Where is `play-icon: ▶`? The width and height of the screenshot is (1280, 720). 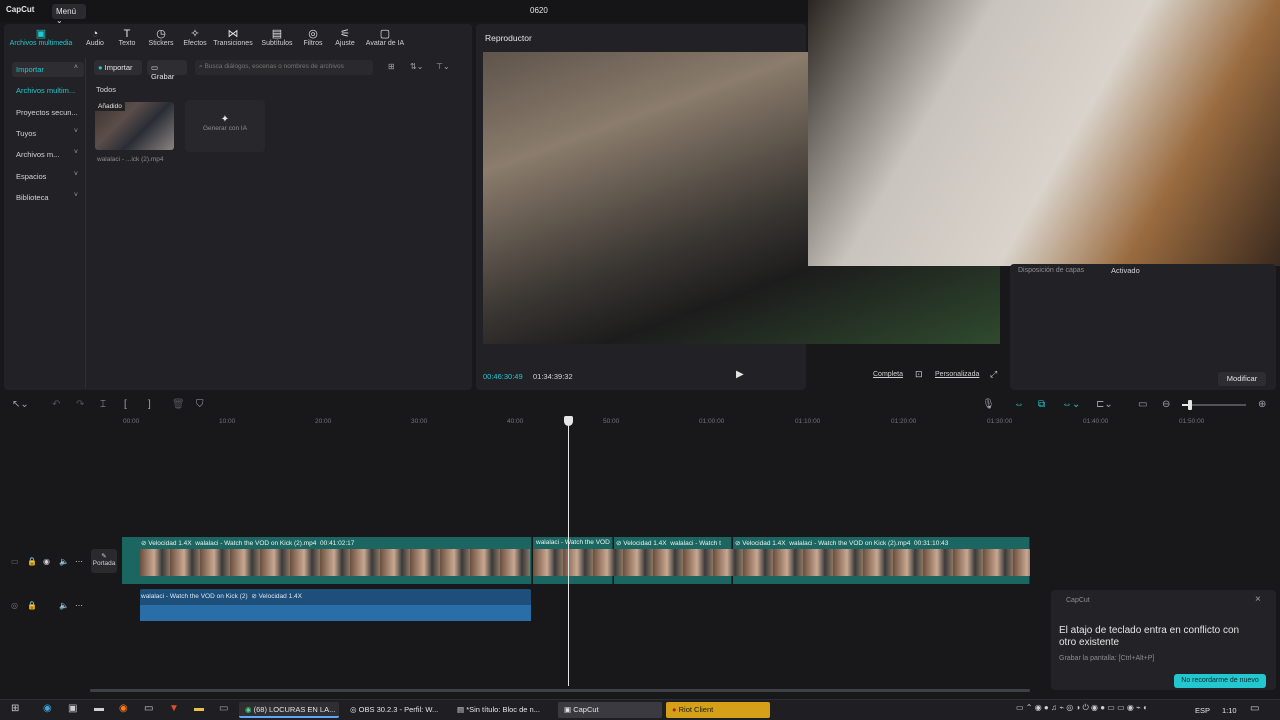 play-icon: ▶ is located at coordinates (740, 374).